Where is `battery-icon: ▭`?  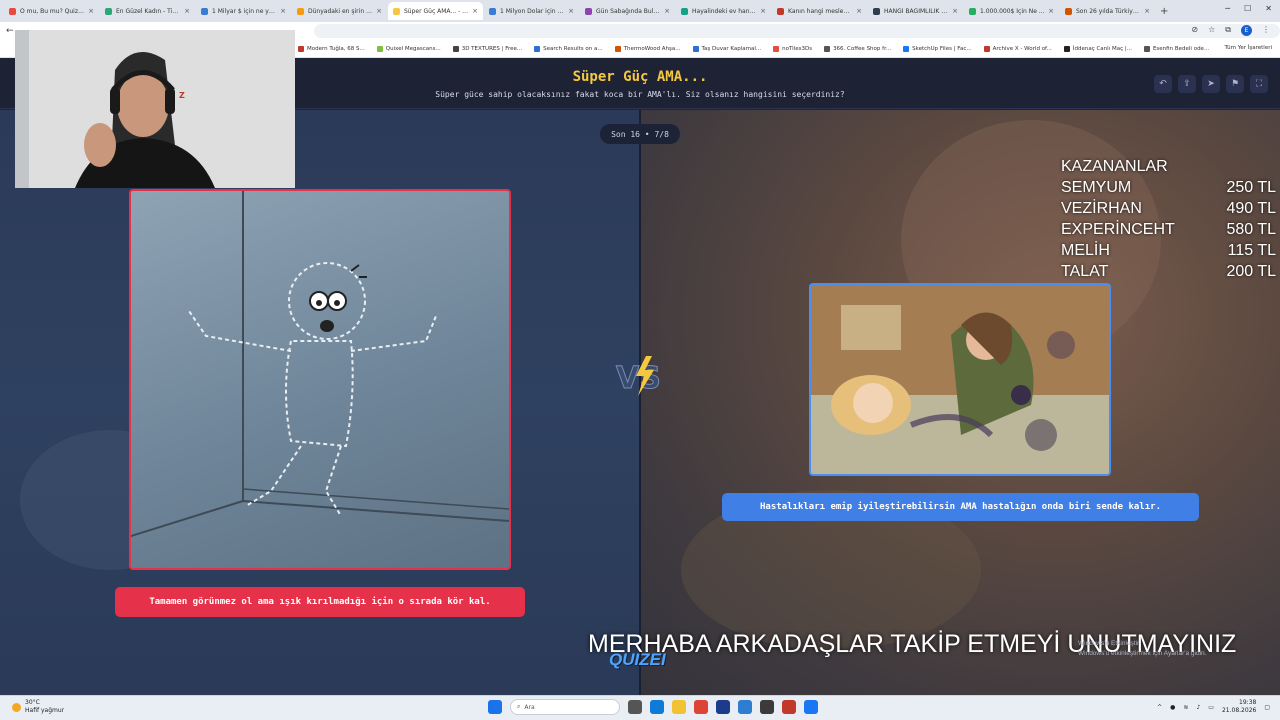 battery-icon: ▭ is located at coordinates (1211, 707).